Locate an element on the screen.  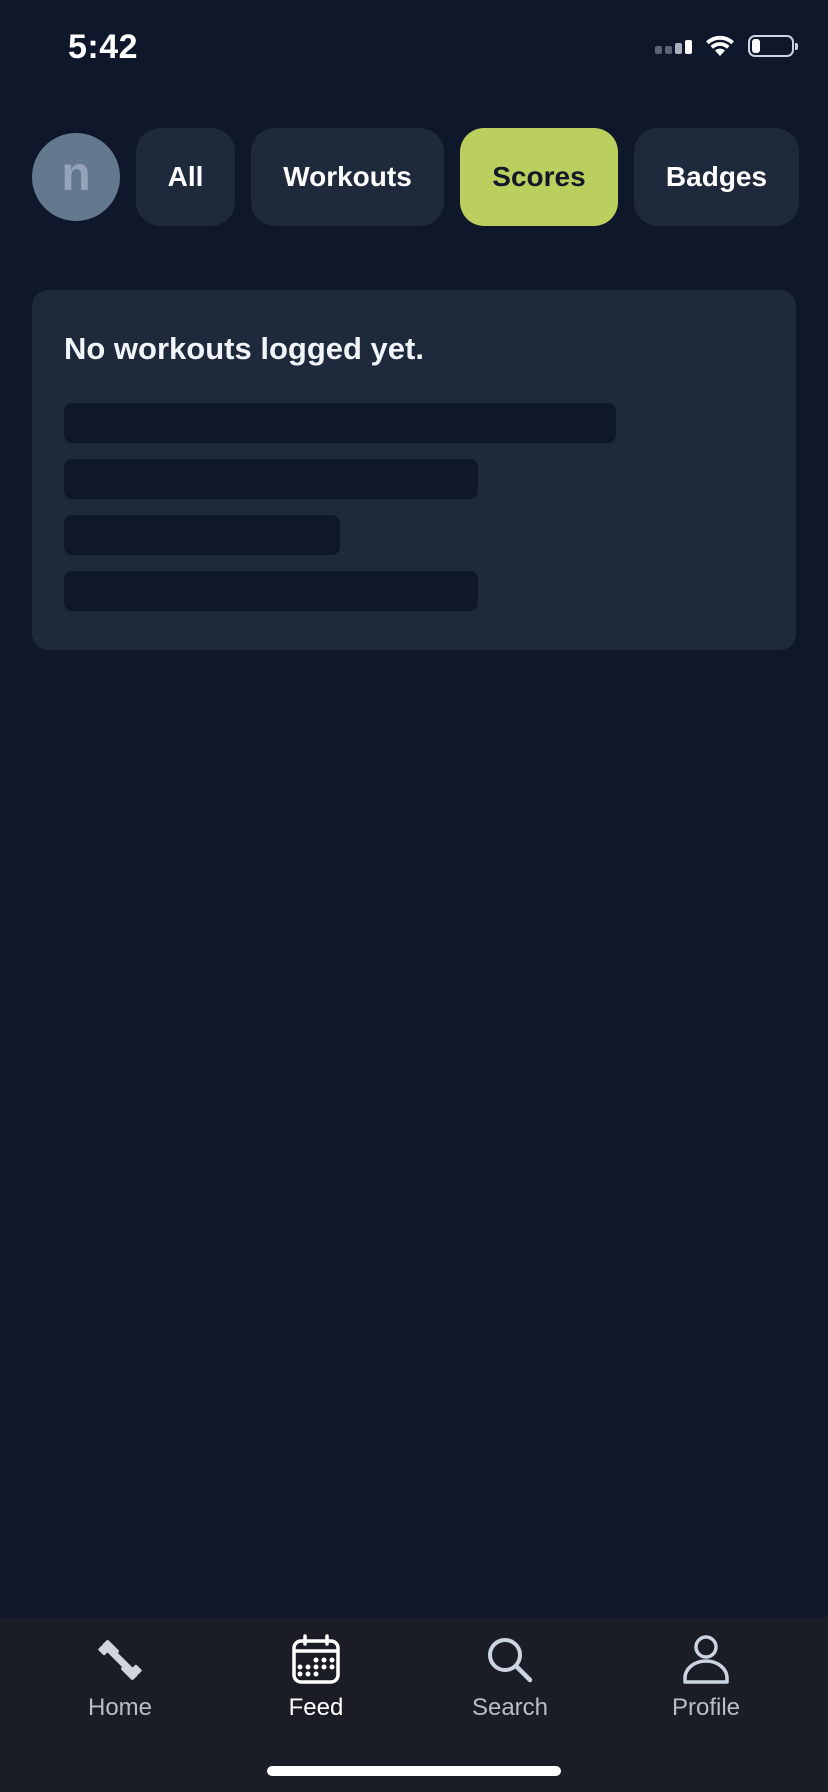
tab-label-search: Search is located at coordinates (510, 1707).